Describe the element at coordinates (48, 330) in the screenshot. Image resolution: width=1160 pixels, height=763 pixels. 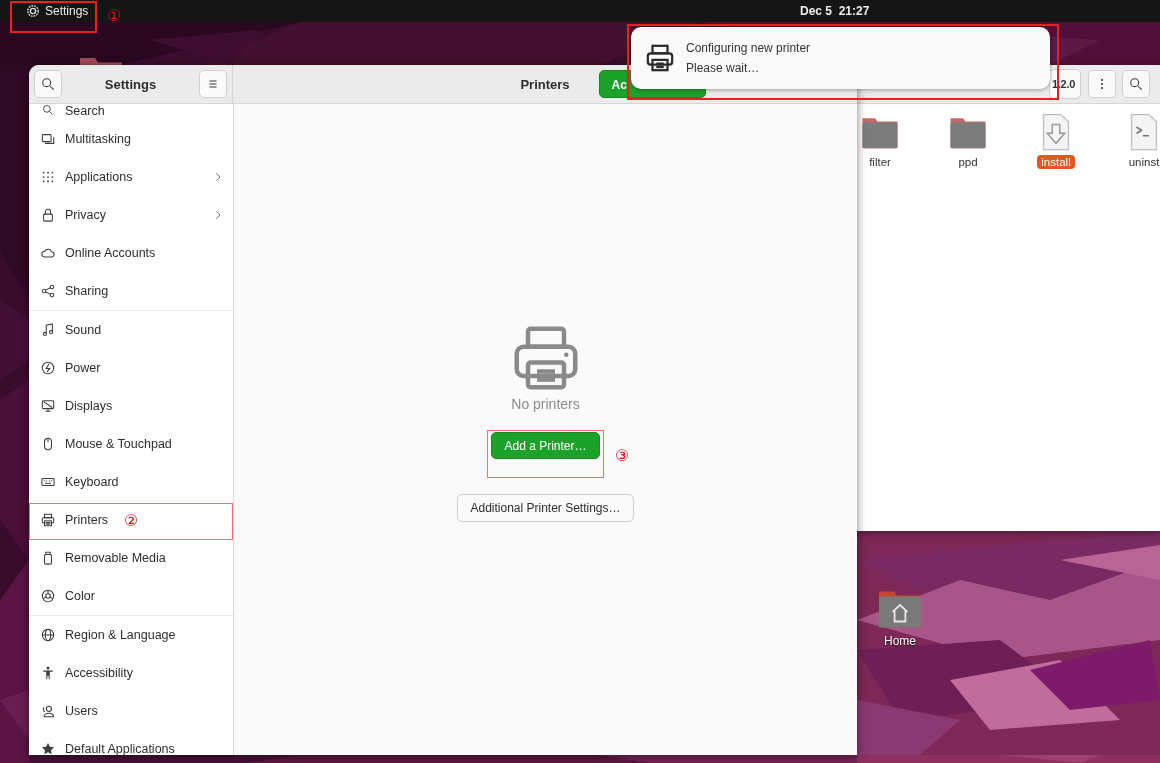
I see `music-note-icon` at that location.